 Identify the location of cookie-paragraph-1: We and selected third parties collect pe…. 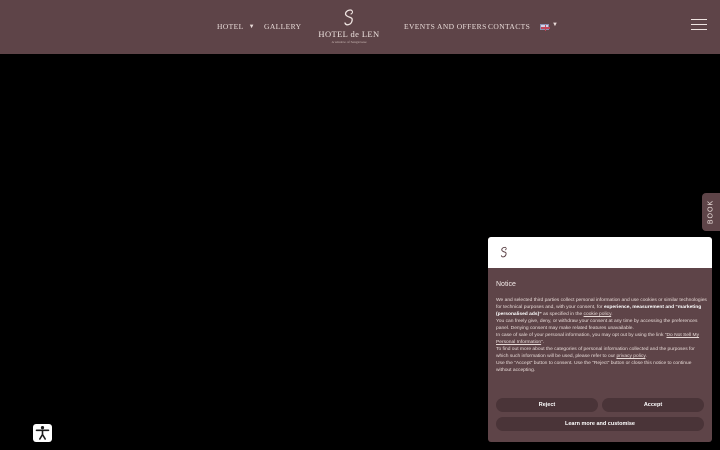
(602, 307).